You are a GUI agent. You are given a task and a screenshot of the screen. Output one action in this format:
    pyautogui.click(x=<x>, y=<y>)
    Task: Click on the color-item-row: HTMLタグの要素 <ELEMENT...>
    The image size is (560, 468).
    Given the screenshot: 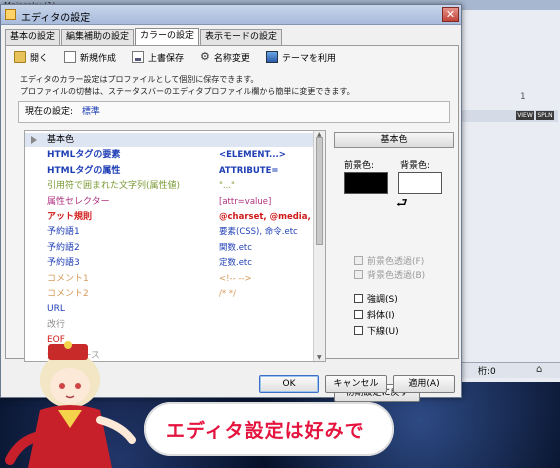 What is the action you would take?
    pyautogui.click(x=169, y=155)
    